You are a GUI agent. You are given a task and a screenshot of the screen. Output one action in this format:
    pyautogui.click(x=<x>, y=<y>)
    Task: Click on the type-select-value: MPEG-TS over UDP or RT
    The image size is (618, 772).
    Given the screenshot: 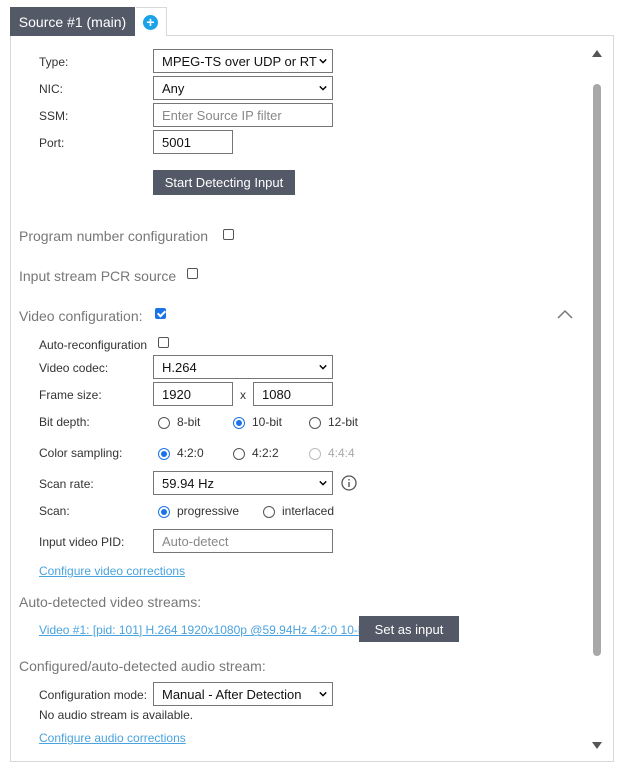 What is the action you would take?
    pyautogui.click(x=239, y=61)
    